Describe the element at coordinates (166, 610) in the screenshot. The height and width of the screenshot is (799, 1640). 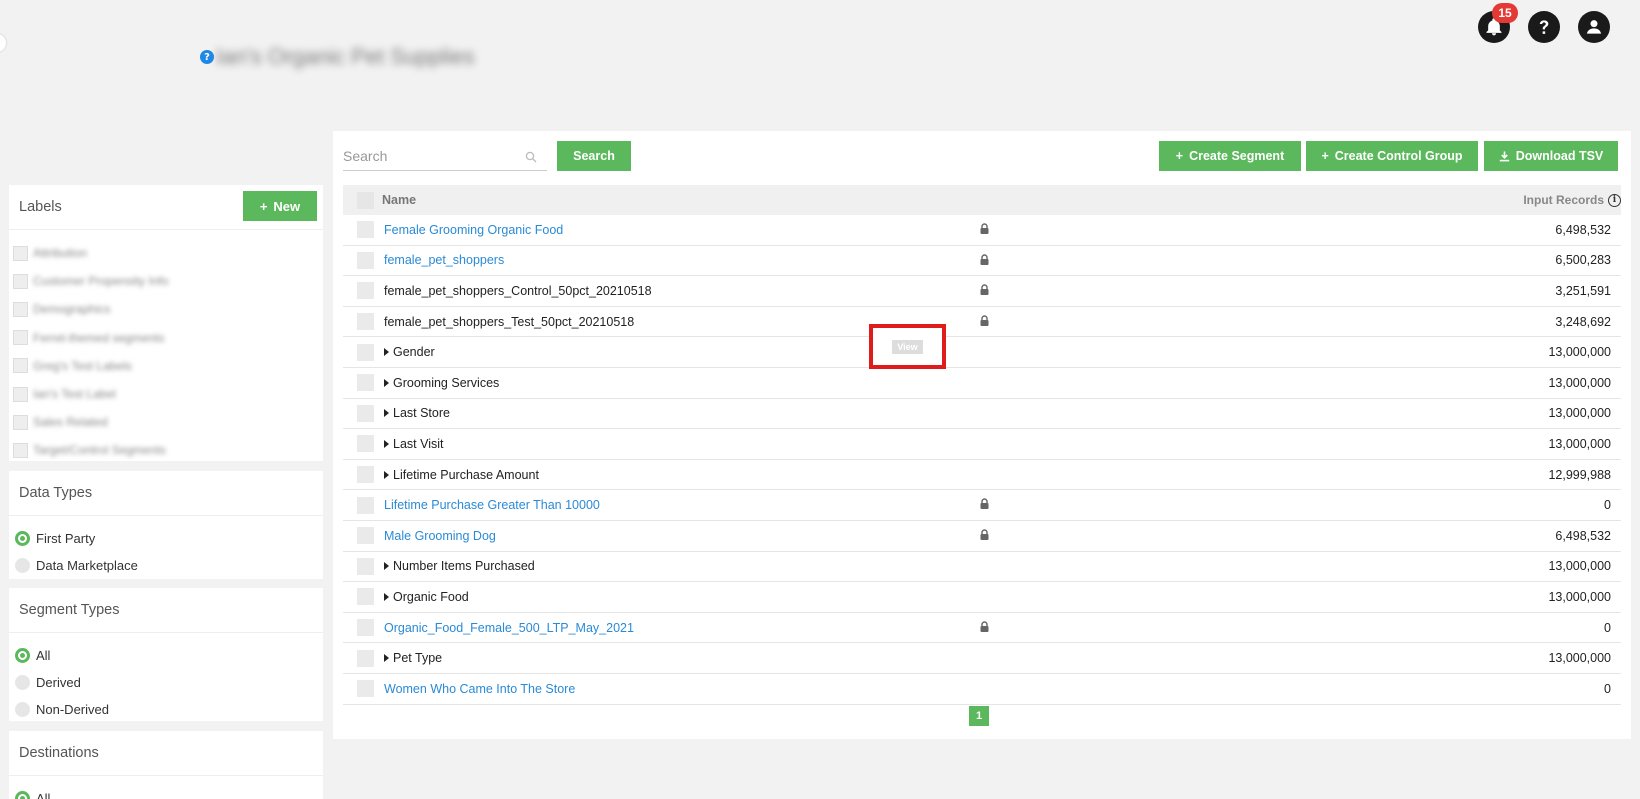
I see `segment-types-title: Segment Types` at that location.